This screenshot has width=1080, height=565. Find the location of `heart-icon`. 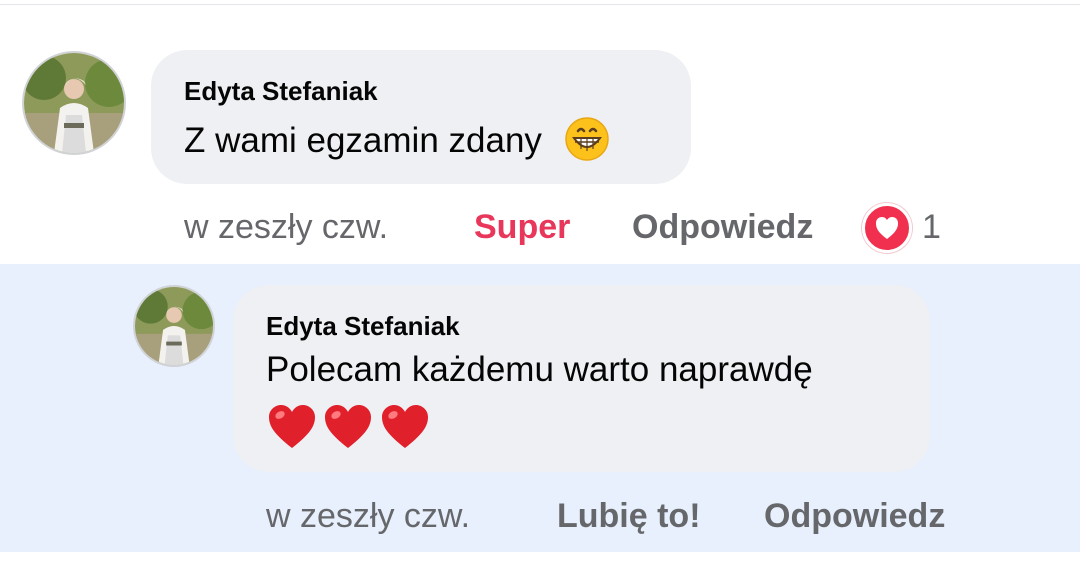

heart-icon is located at coordinates (887, 228).